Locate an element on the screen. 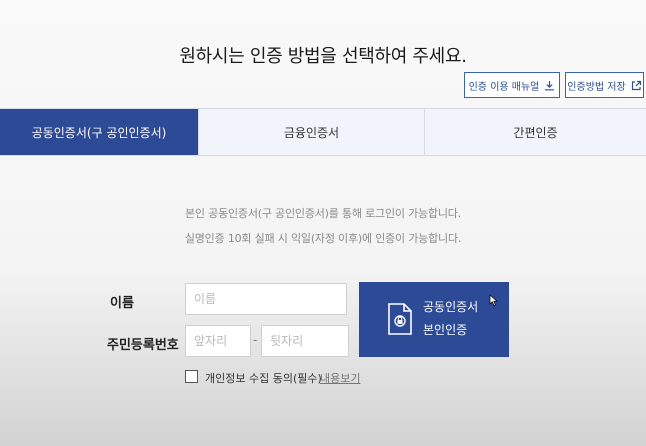  tab-financial-certificate: 금융인증서 is located at coordinates (311, 132).